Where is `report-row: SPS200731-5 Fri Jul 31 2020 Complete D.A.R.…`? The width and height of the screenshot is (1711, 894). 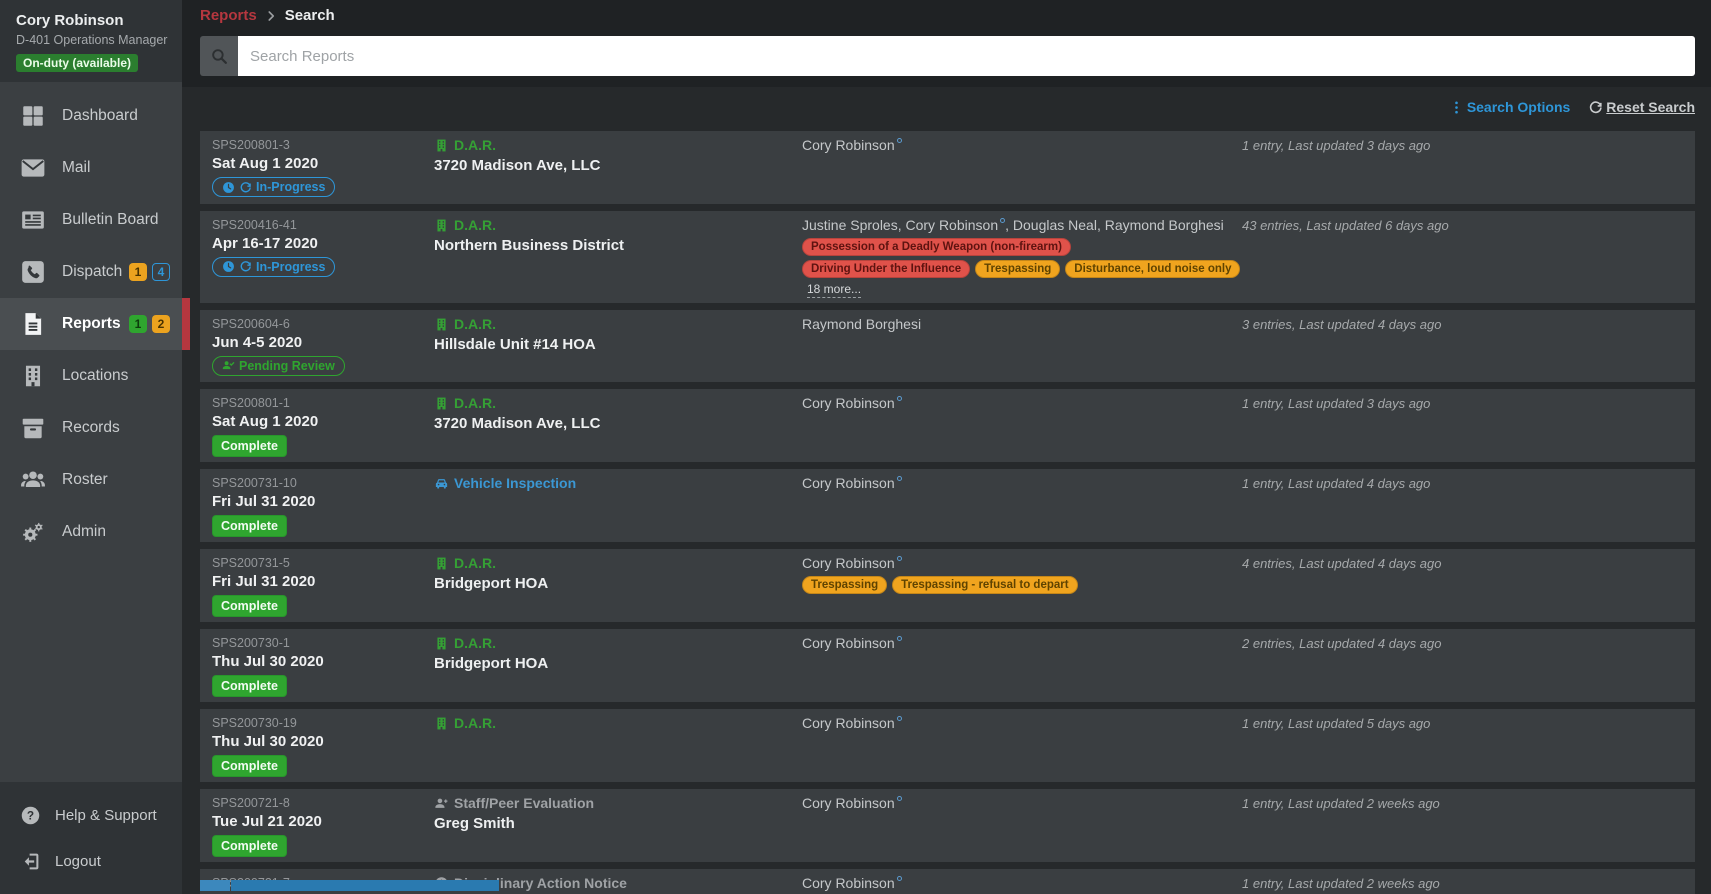
report-row: SPS200731-5 Fri Jul 31 2020 Complete D.A.R.… is located at coordinates (947, 585).